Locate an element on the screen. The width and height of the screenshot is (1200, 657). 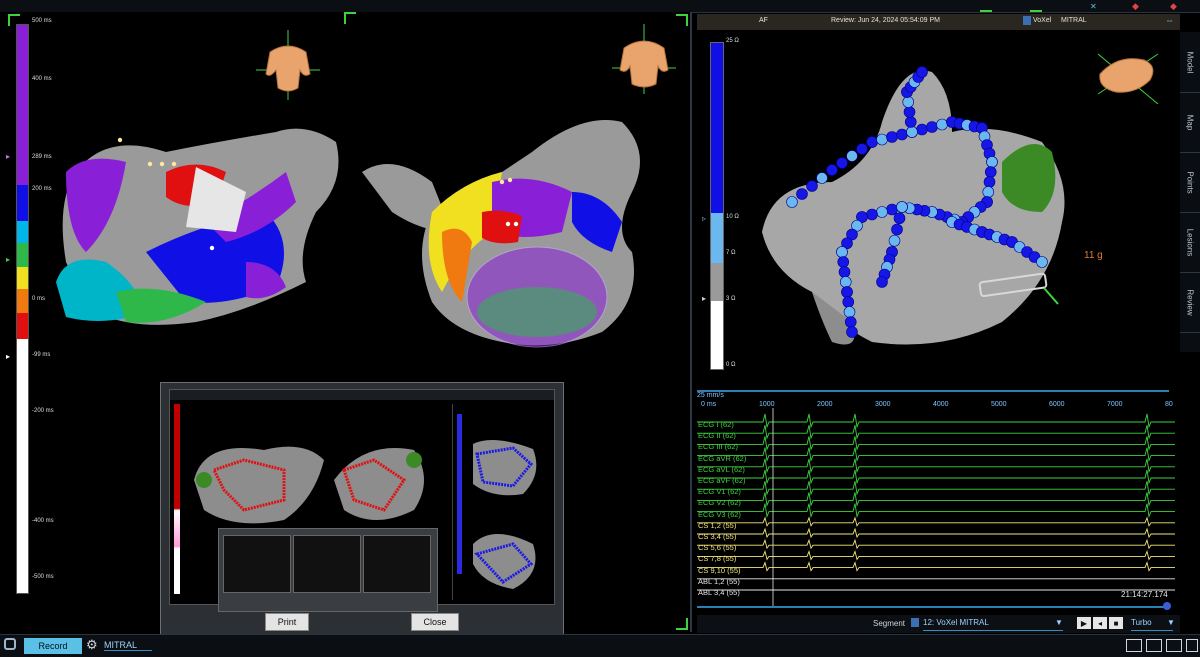
channel-label: ECG III (62) is located at coordinates (718, 447).